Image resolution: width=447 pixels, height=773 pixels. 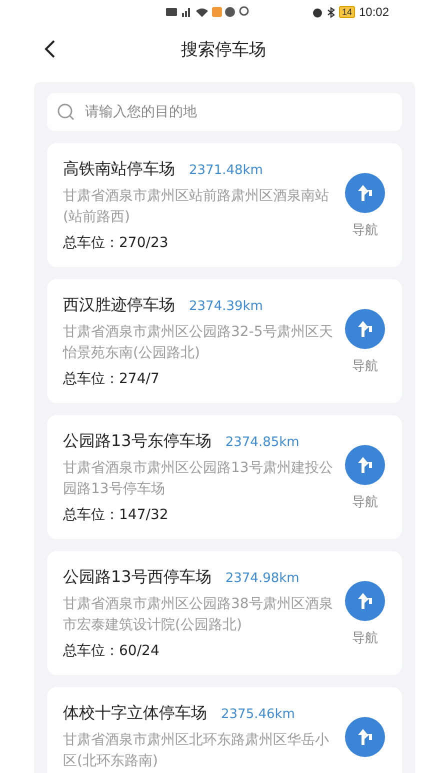 What do you see at coordinates (111, 651) in the screenshot?
I see `spaces-text: 总车位：60/24` at bounding box center [111, 651].